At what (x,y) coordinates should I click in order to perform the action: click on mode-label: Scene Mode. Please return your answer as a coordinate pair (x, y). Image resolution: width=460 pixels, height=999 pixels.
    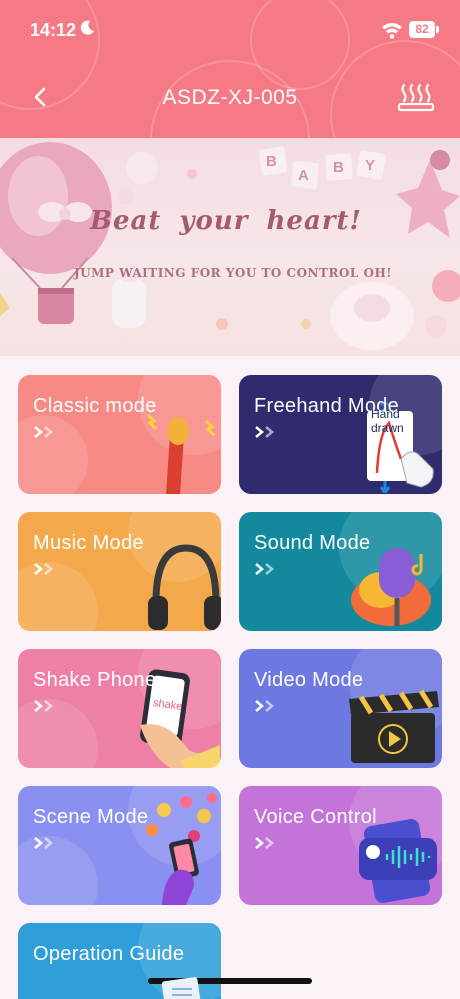
    Looking at the image, I should click on (91, 817).